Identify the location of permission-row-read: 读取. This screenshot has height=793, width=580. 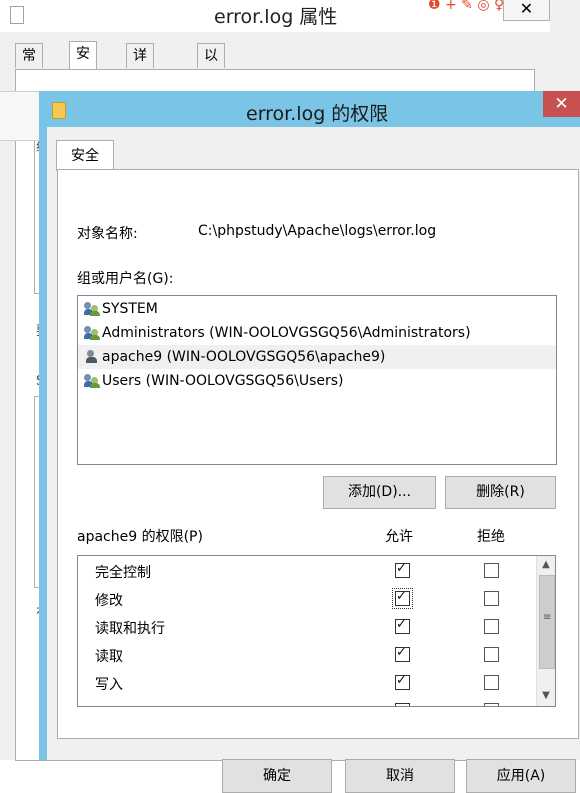
(308, 654).